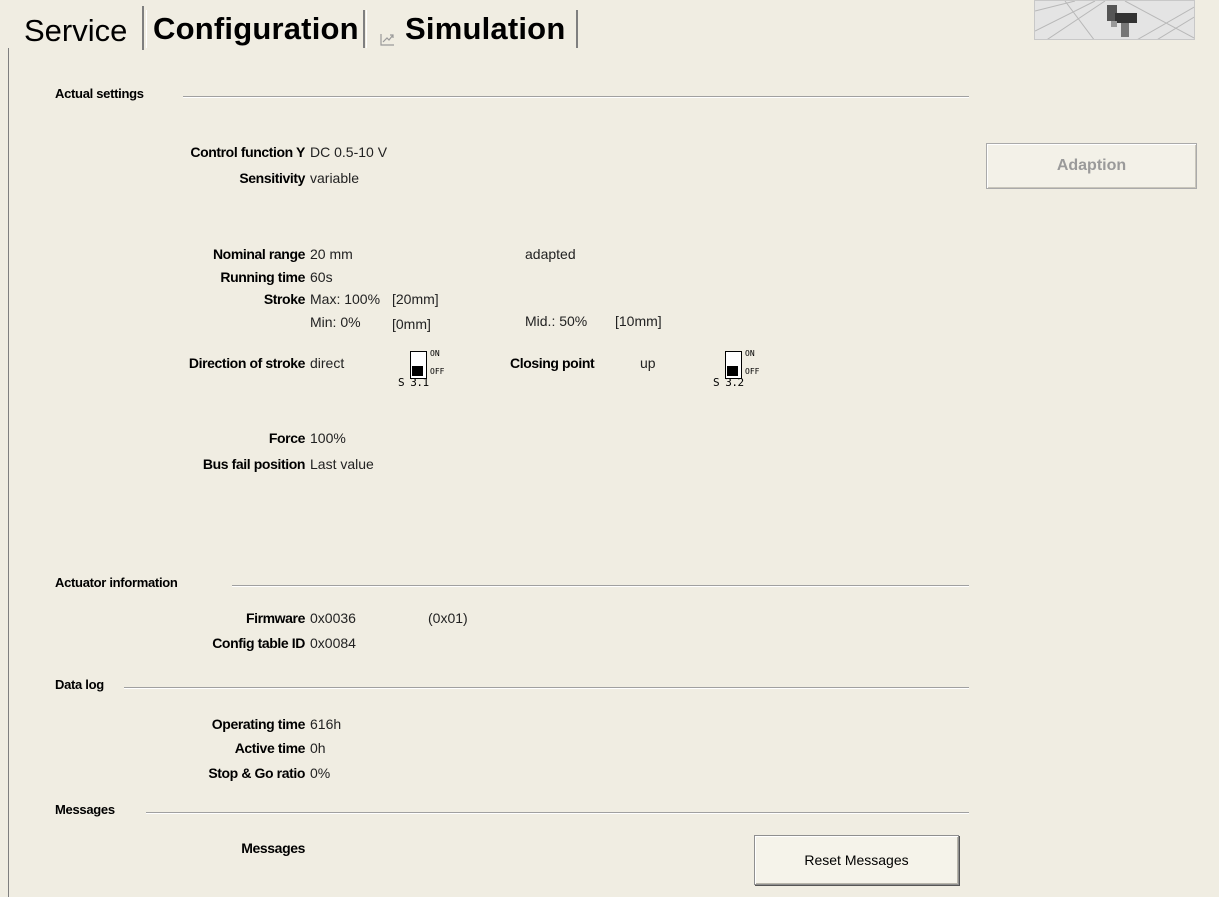 Image resolution: width=1219 pixels, height=897 pixels. What do you see at coordinates (1114, 20) in the screenshot?
I see `product-image` at bounding box center [1114, 20].